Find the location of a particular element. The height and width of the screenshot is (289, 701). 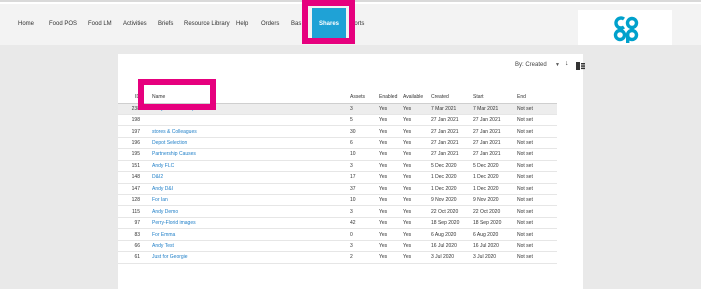

row-id: 195 is located at coordinates (132, 154).